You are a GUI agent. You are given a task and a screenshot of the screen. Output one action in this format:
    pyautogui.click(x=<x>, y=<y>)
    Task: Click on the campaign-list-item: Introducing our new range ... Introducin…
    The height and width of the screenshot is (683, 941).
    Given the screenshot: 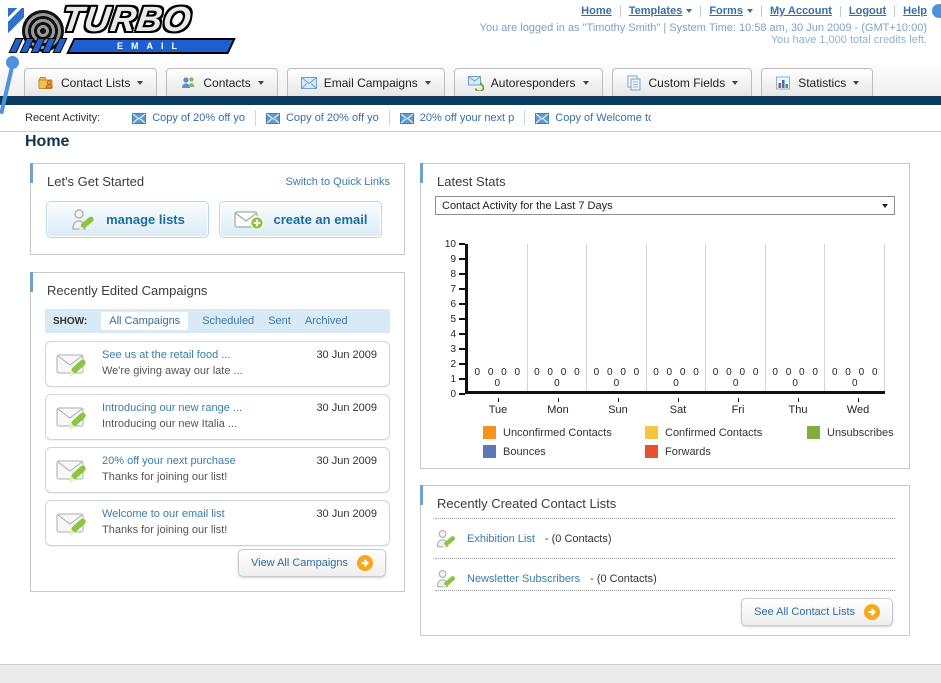 What is the action you would take?
    pyautogui.click(x=217, y=417)
    